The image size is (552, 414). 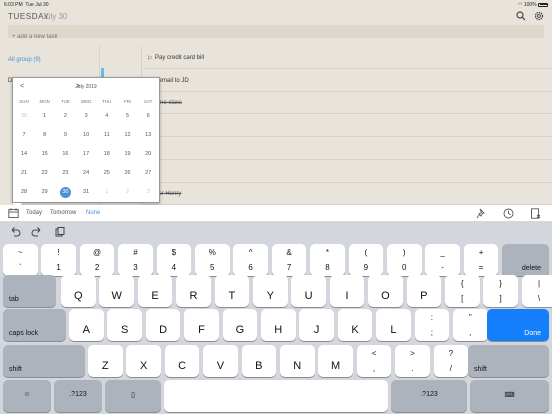 I want to click on task-row: ⚐ Pay credit card bill, so click(x=347, y=57).